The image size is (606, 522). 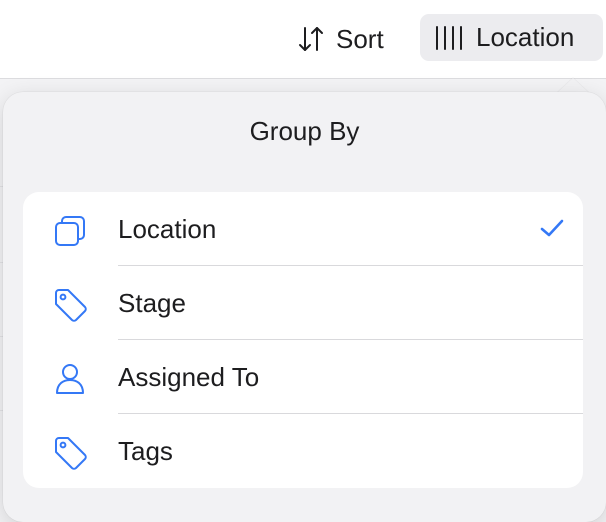 I want to click on location-button-label: Location, so click(x=525, y=37).